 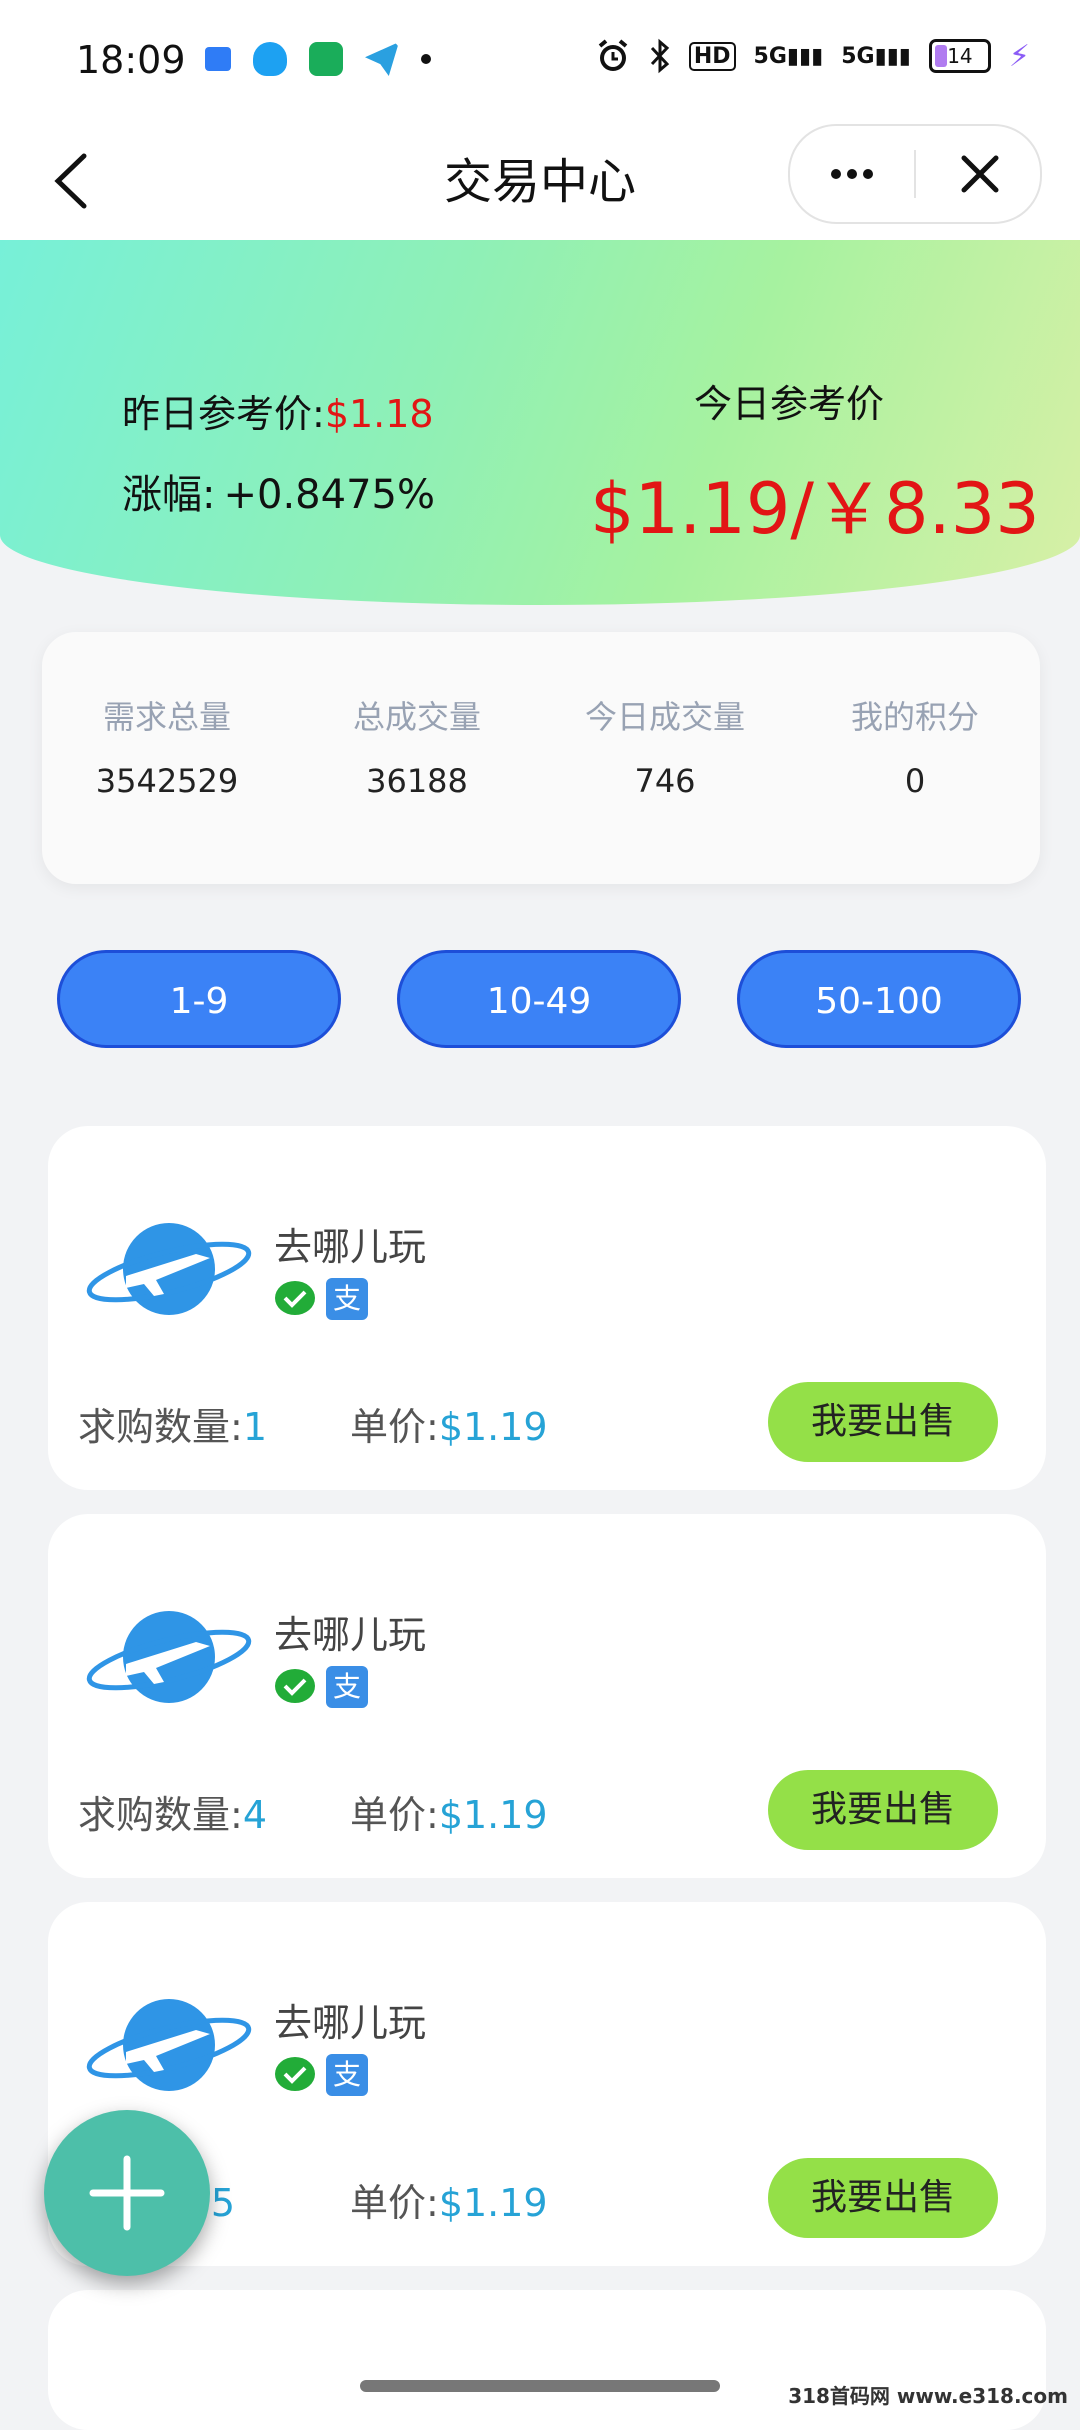 I want to click on more-button, so click(x=852, y=174).